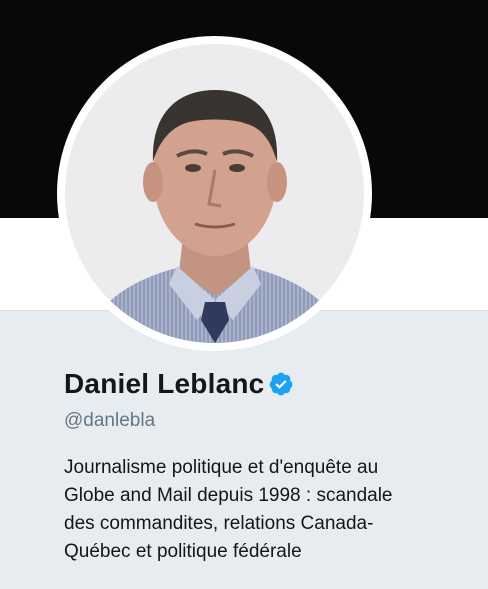  I want to click on name-row: Daniel Leblanc, so click(179, 384).